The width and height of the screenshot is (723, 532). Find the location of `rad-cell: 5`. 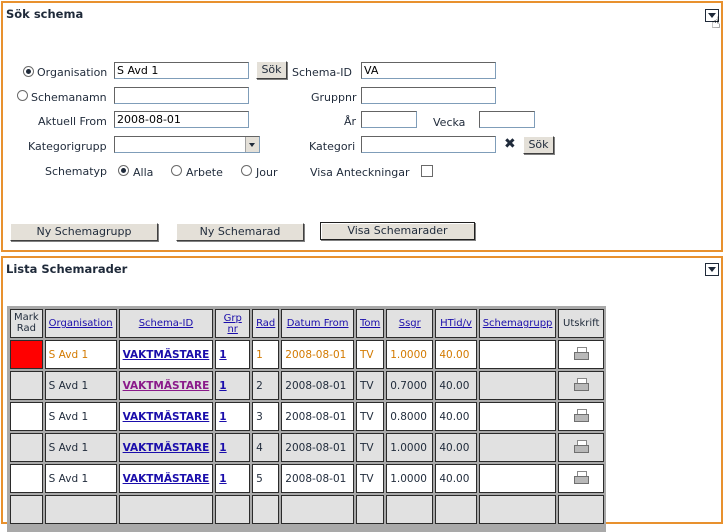

rad-cell: 5 is located at coordinates (266, 478).